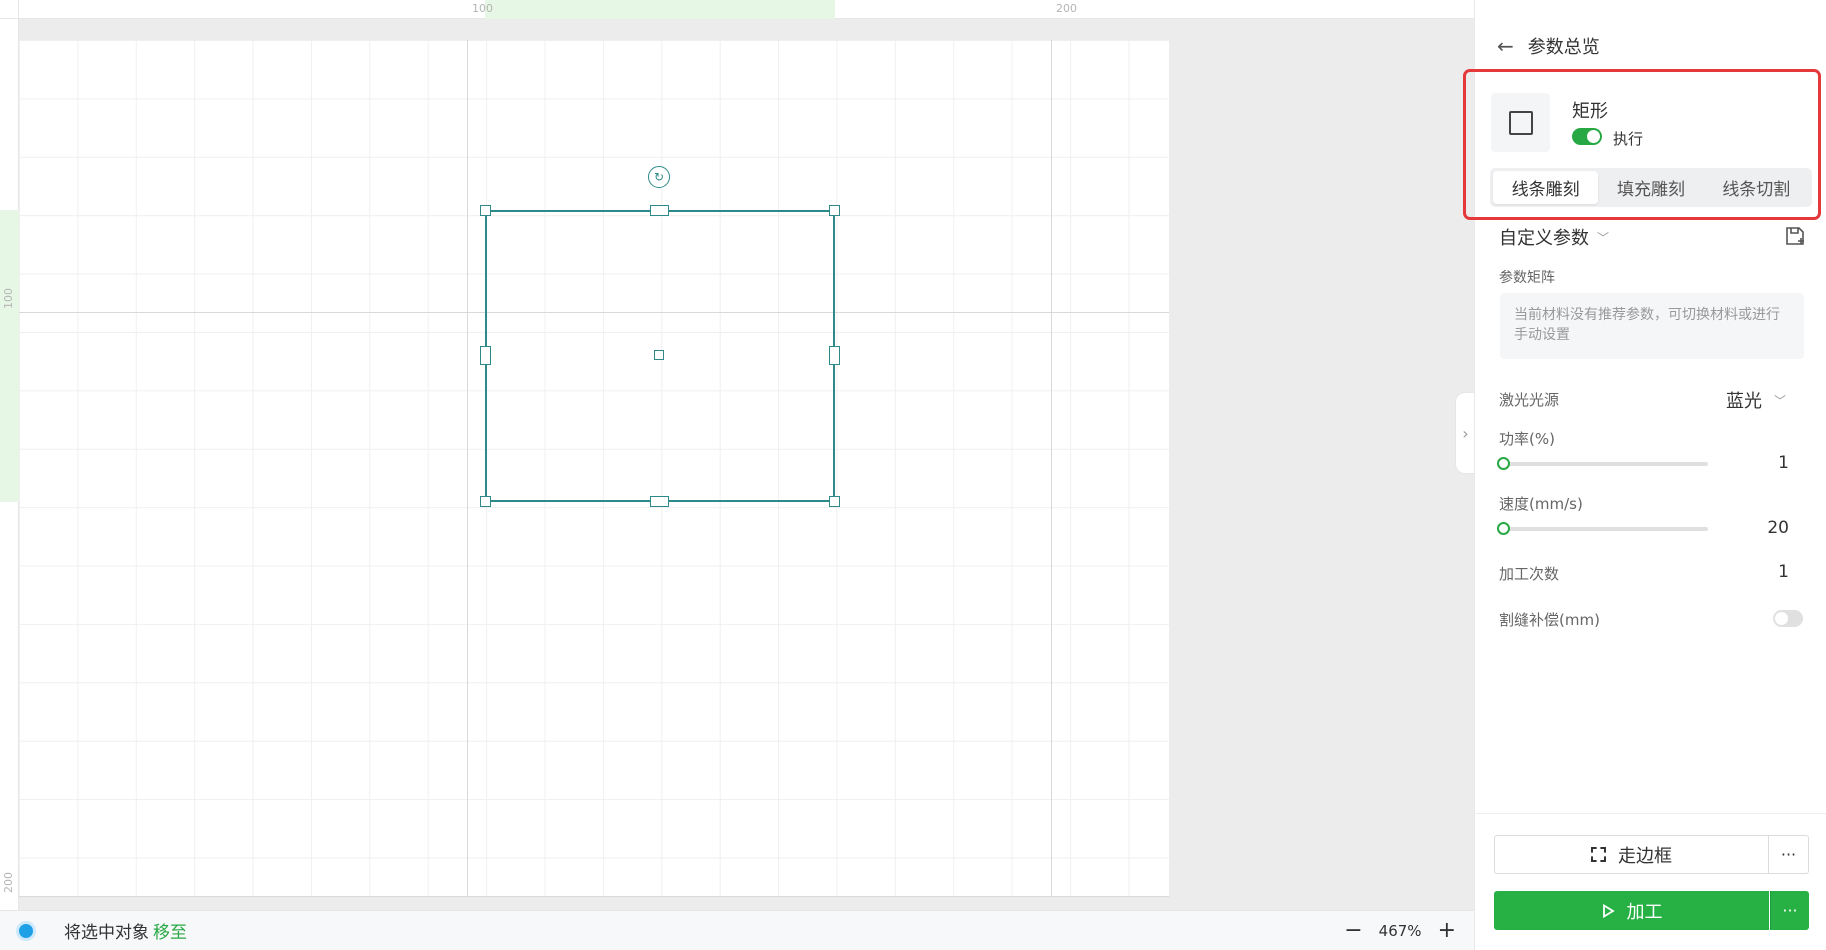 This screenshot has width=1826, height=950. What do you see at coordinates (1529, 400) in the screenshot?
I see `laser-source-label: 激光光源` at bounding box center [1529, 400].